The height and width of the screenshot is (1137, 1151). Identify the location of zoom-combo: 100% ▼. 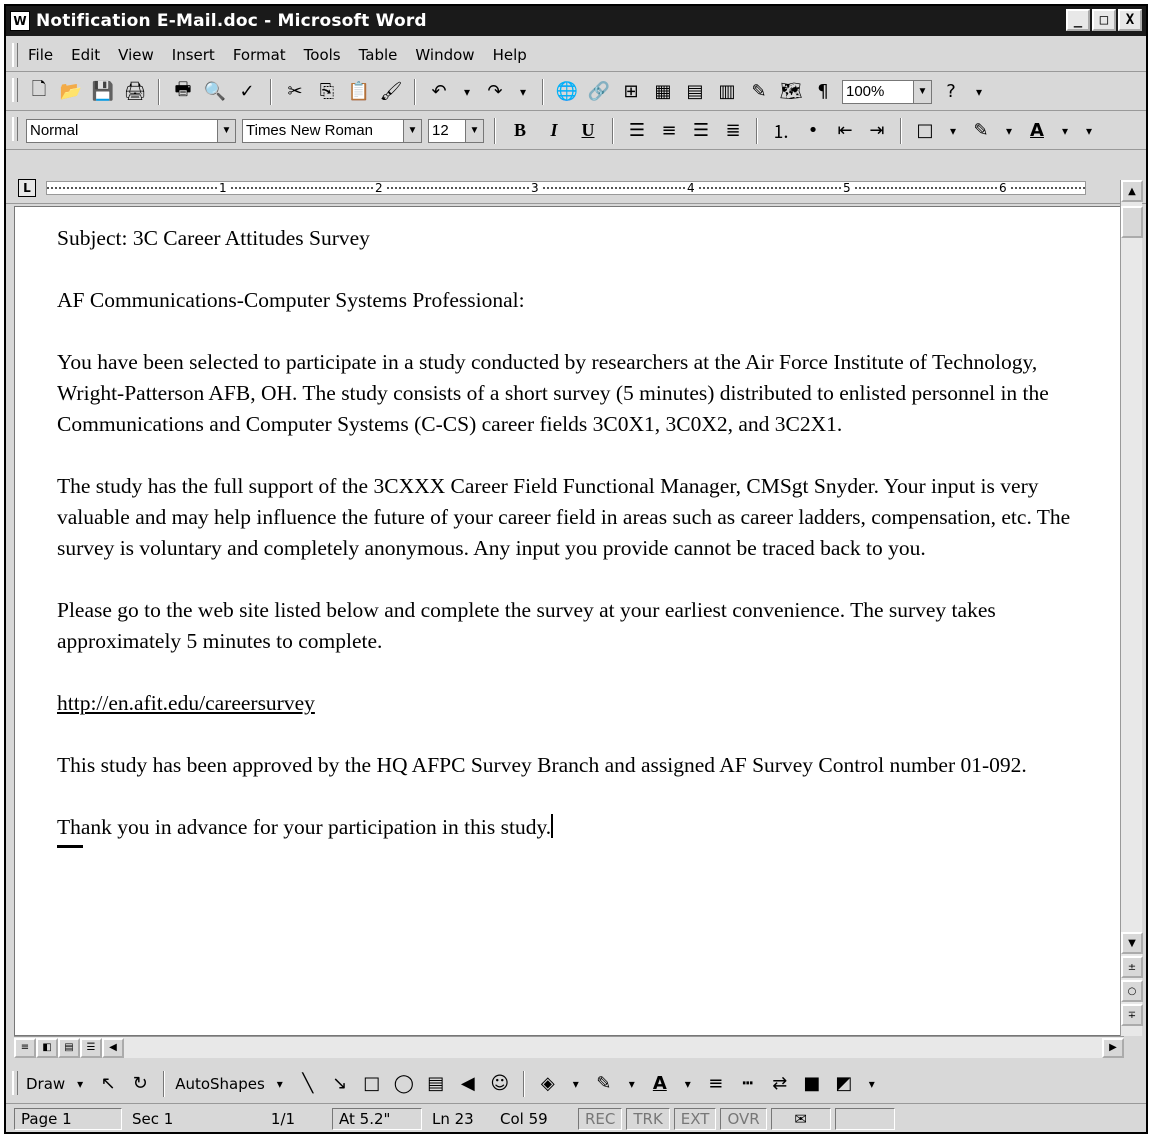
(887, 91).